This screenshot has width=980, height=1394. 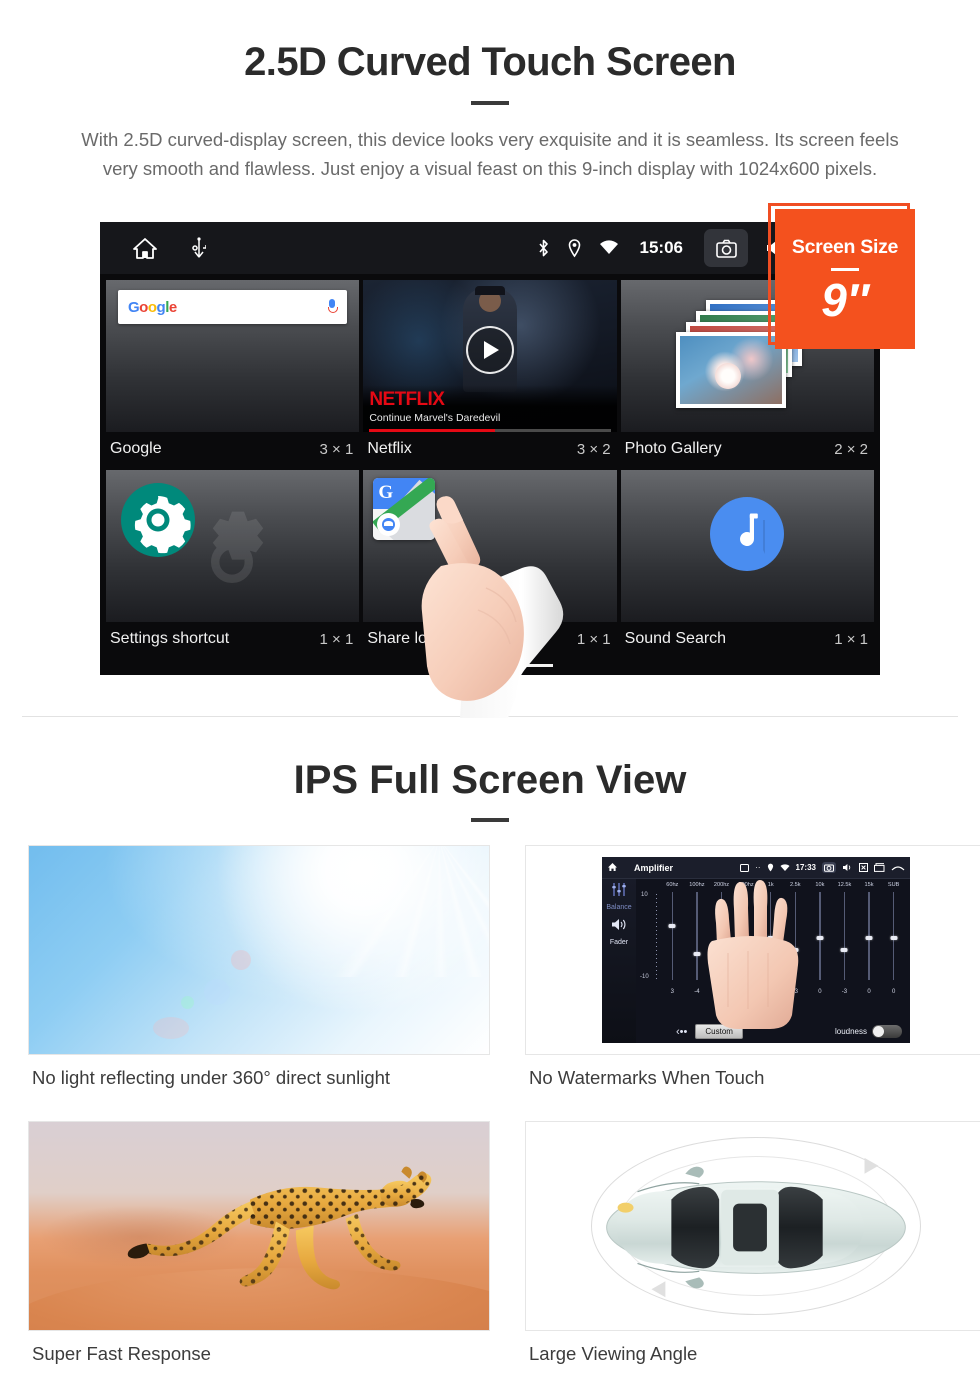 What do you see at coordinates (404, 509) in the screenshot?
I see `google-maps-icon: G` at bounding box center [404, 509].